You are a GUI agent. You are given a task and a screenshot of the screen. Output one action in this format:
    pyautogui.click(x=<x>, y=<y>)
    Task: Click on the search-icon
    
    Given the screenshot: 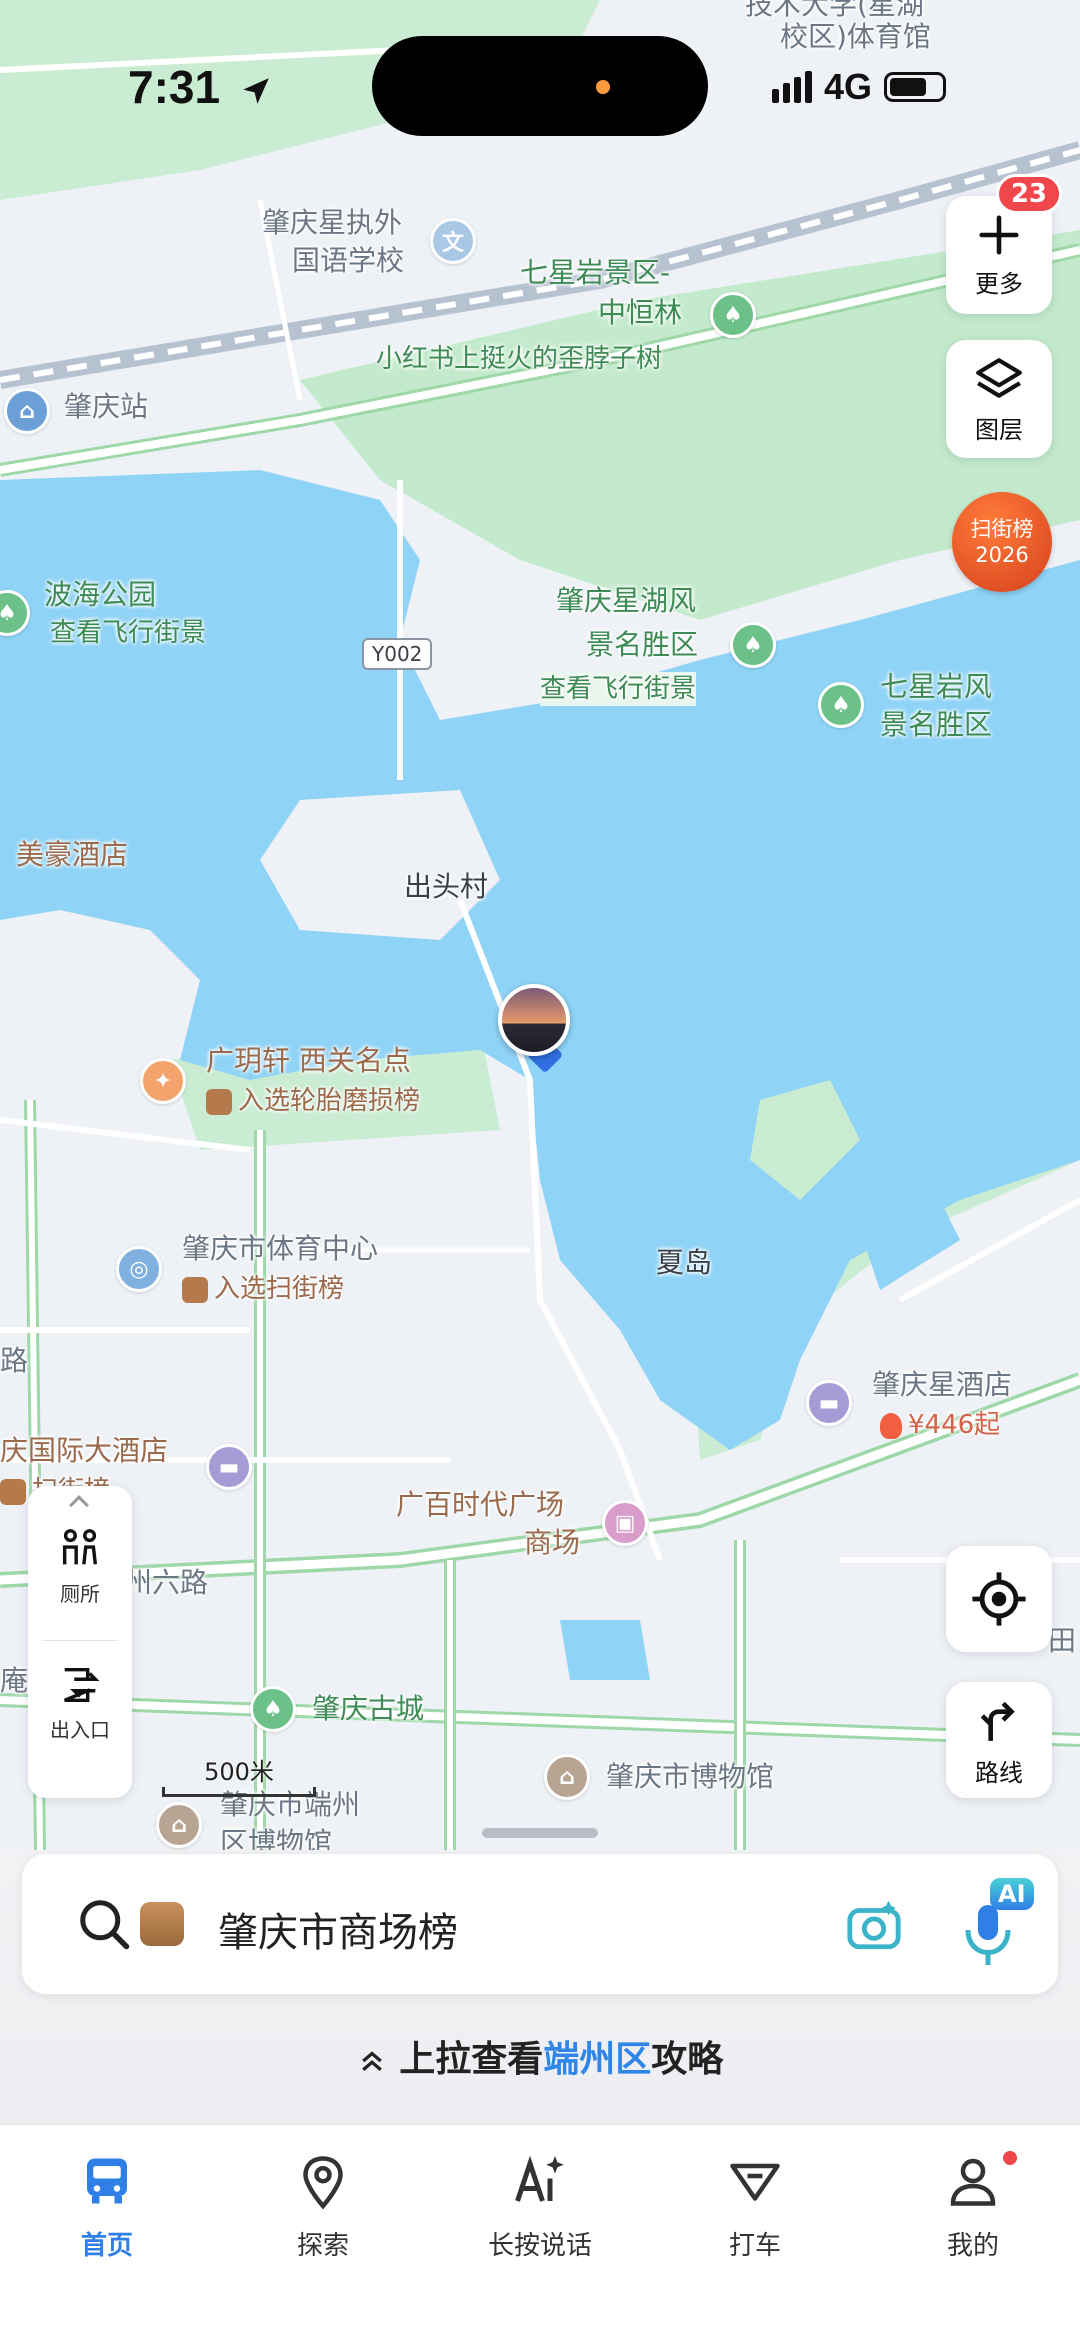 What is the action you would take?
    pyautogui.click(x=105, y=1925)
    